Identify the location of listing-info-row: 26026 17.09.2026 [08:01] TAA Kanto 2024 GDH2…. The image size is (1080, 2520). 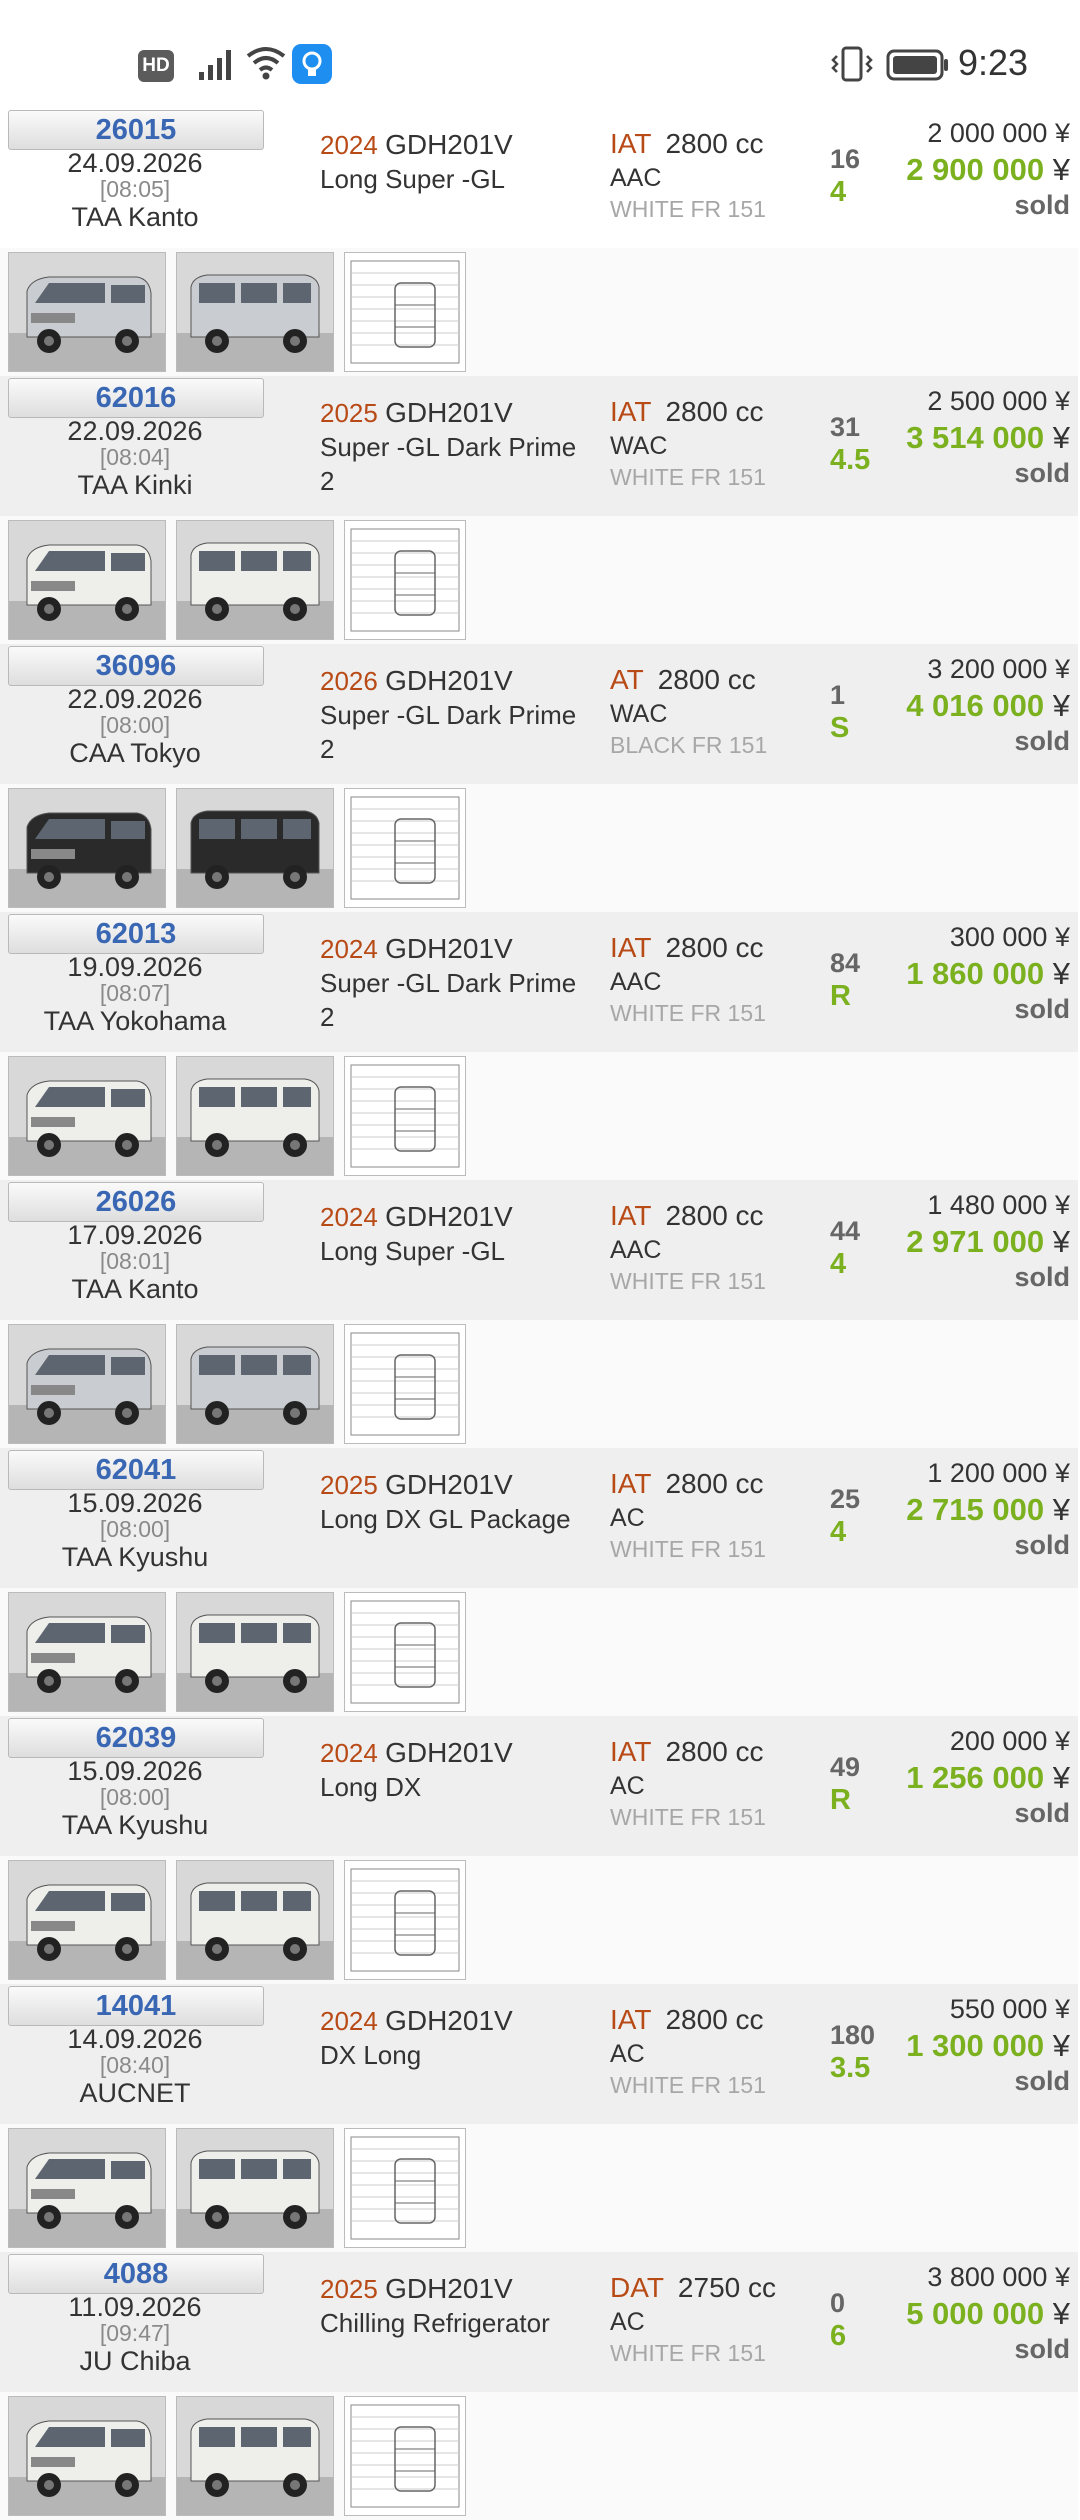
(539, 1250).